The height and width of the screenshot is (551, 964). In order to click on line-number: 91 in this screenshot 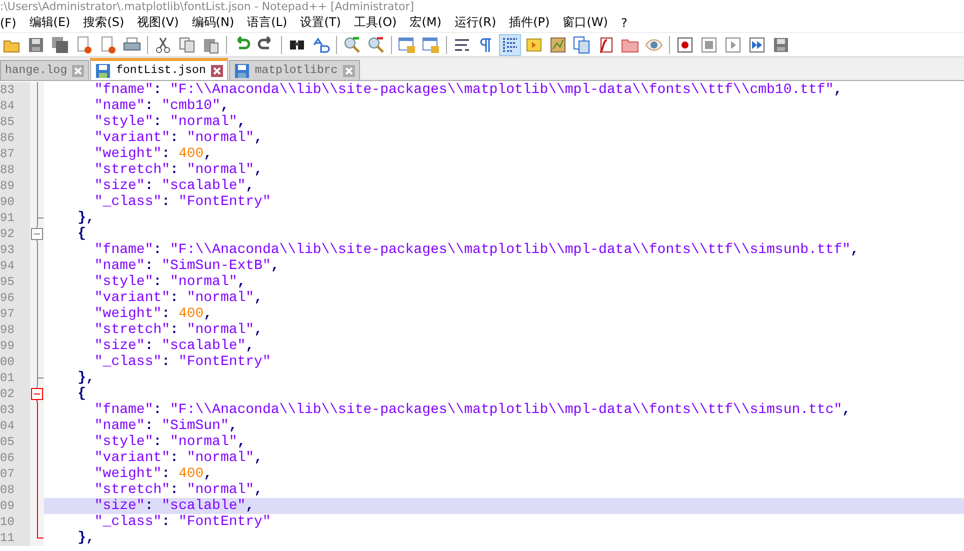, I will do `click(15, 218)`.